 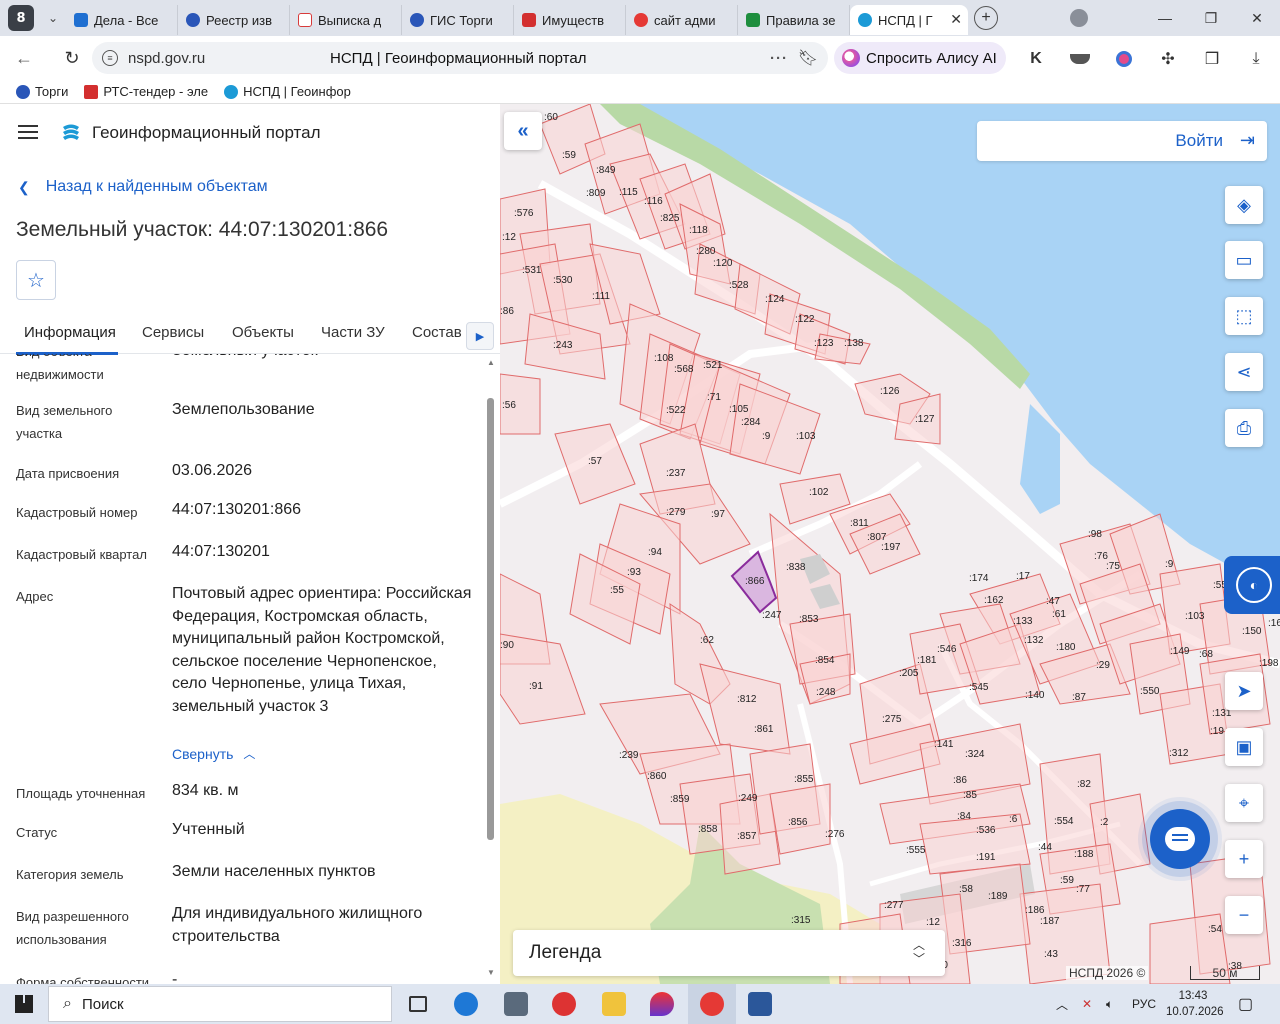 I want to click on collapse-address-link: Свернуть ︿, so click(x=213, y=753).